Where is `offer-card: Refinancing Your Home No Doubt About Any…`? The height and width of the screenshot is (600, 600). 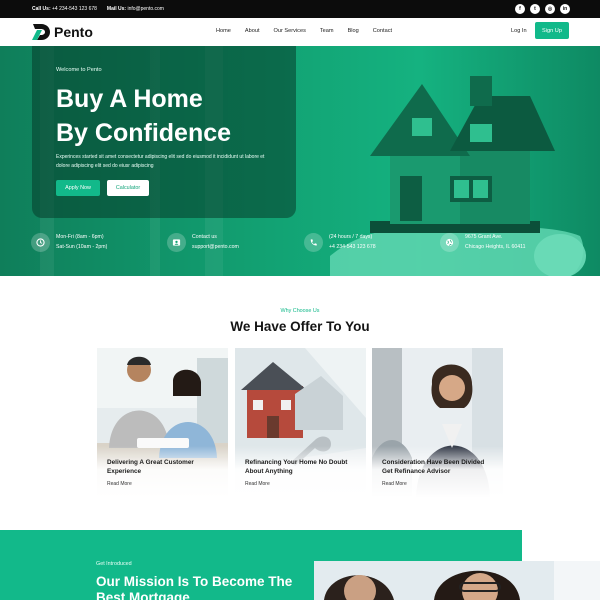 offer-card: Refinancing Your Home No Doubt About Any… is located at coordinates (300, 423).